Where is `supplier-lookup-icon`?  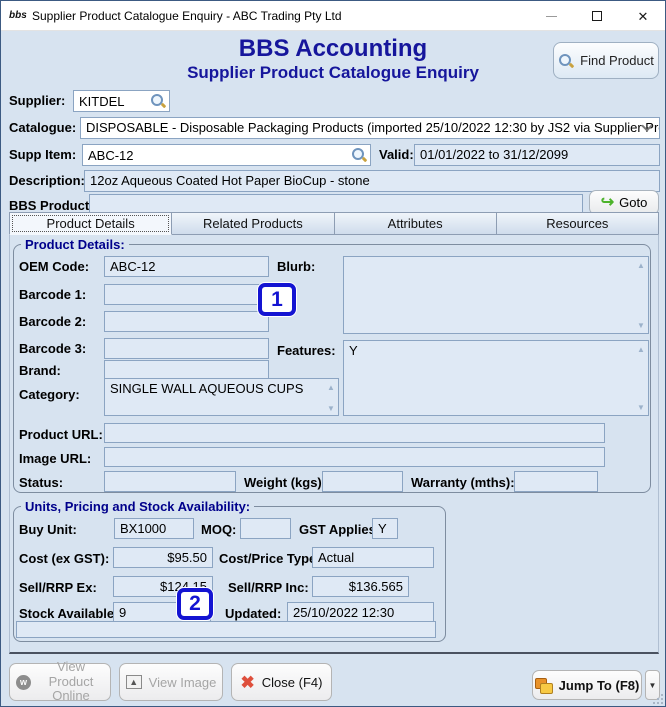 supplier-lookup-icon is located at coordinates (158, 101).